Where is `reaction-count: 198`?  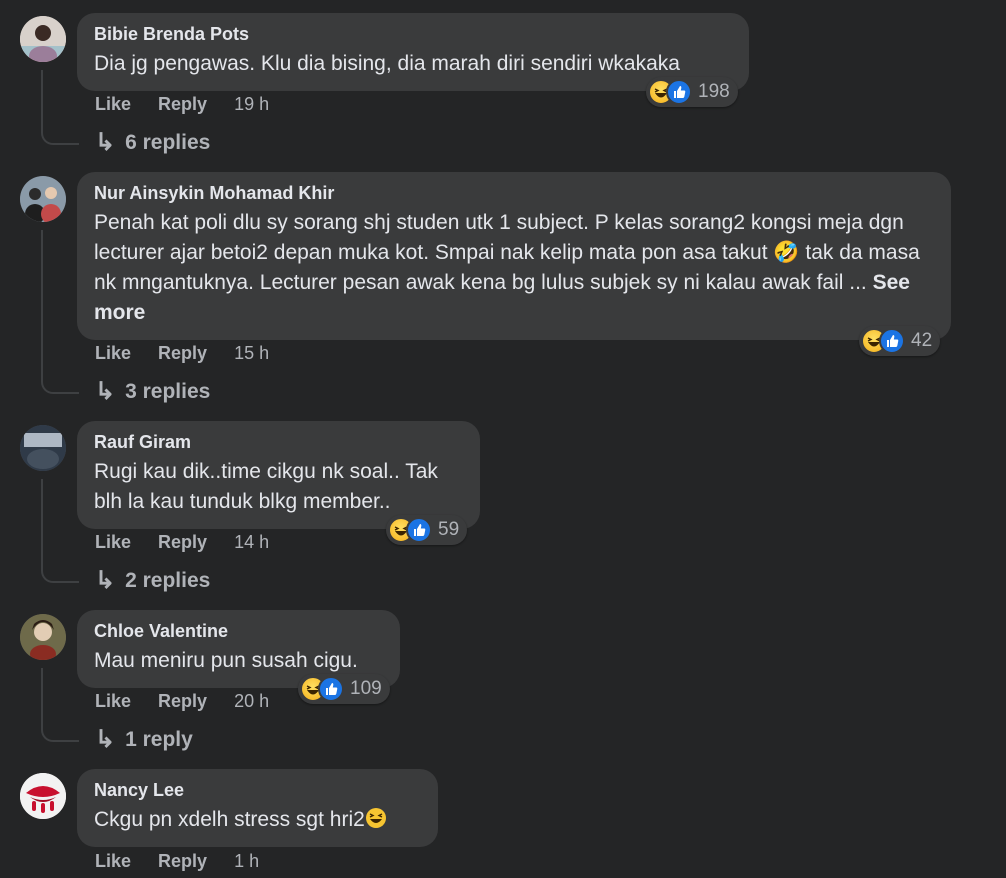
reaction-count: 198 is located at coordinates (714, 91).